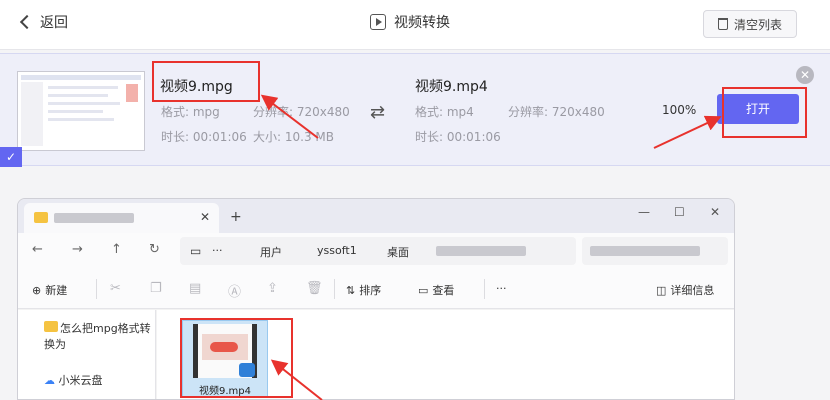 The image size is (830, 400). I want to click on target-duration: 时长: 00:01:06, so click(458, 137).